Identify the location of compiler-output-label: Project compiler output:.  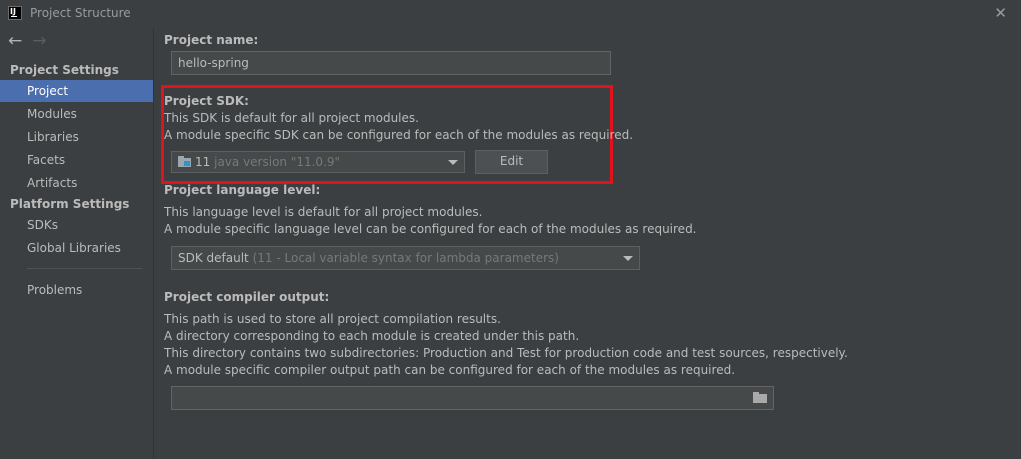
(247, 297).